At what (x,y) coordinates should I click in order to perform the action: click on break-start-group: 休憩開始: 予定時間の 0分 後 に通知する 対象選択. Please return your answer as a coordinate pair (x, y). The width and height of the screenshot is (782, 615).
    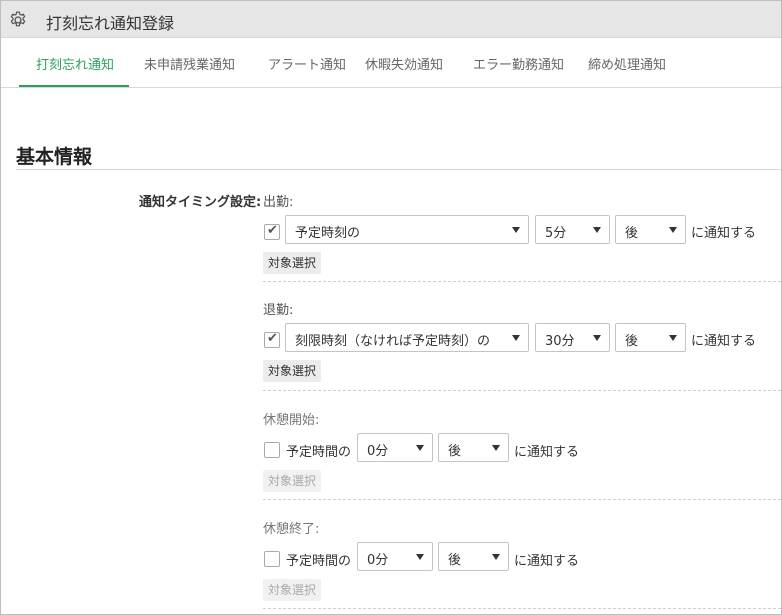
    Looking at the image, I should click on (522, 460).